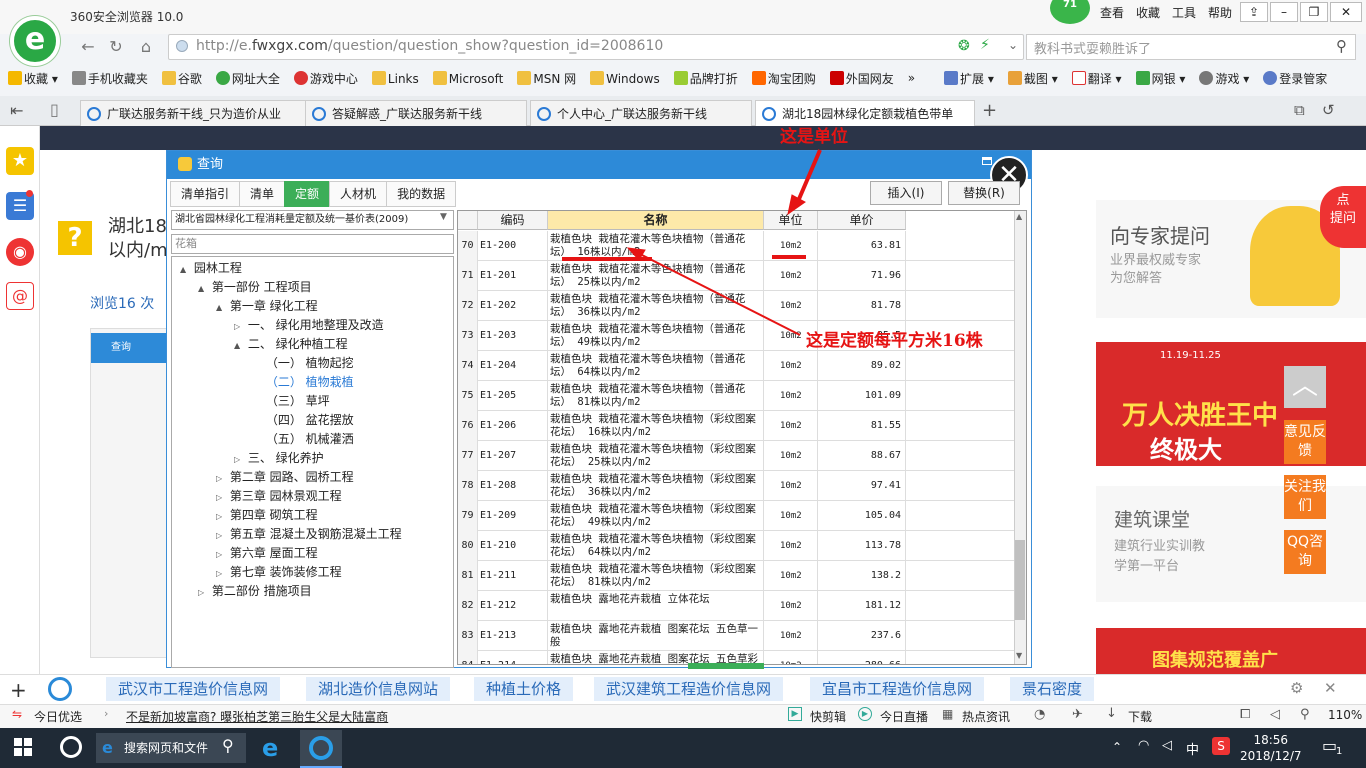 The width and height of the screenshot is (1366, 768). What do you see at coordinates (1140, 716) in the screenshot?
I see `status-download: 下载` at bounding box center [1140, 716].